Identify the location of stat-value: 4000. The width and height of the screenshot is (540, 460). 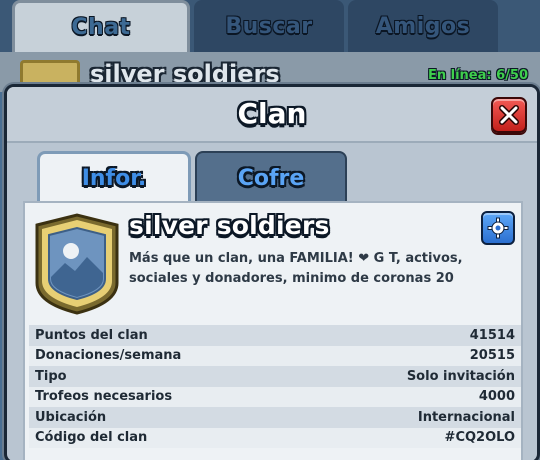
(496, 397).